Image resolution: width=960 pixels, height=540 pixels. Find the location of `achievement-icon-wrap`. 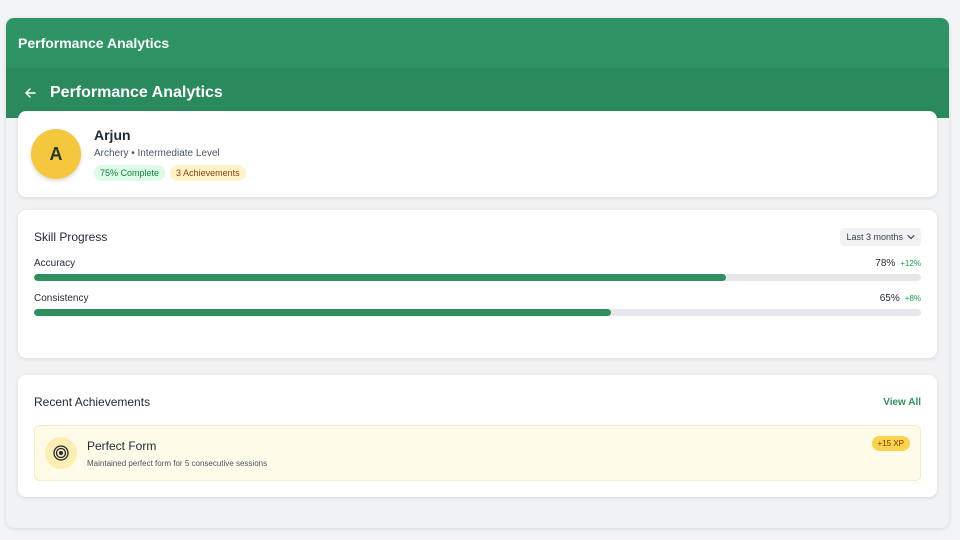

achievement-icon-wrap is located at coordinates (61, 453).